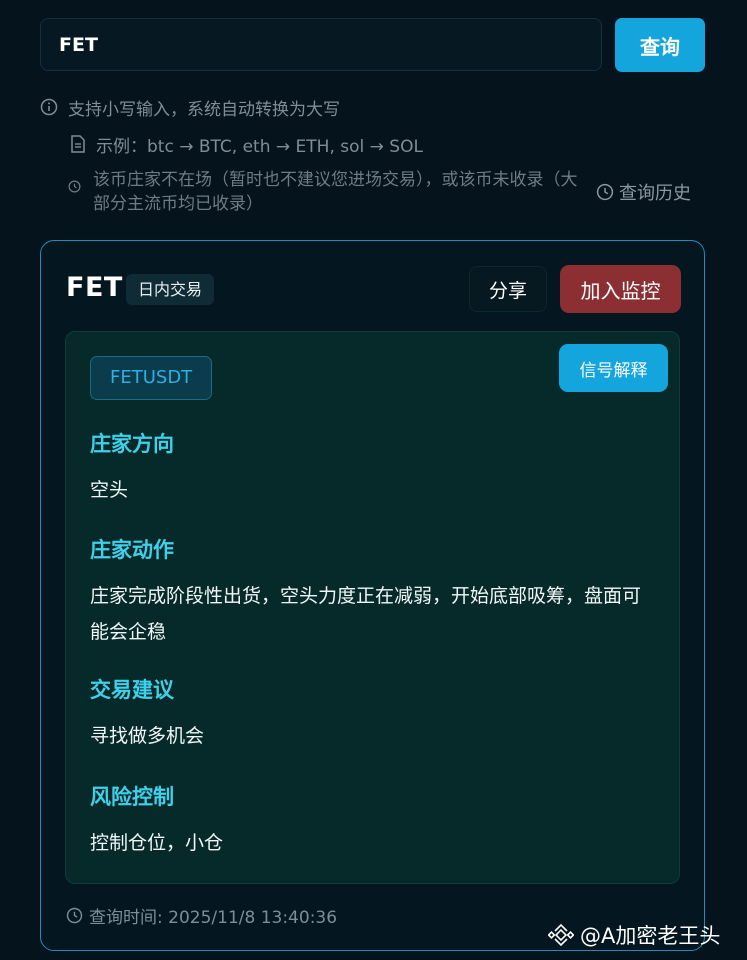 The width and height of the screenshot is (747, 960). Describe the element at coordinates (620, 289) in the screenshot. I see `add-monitor-button: 加入监控` at that location.